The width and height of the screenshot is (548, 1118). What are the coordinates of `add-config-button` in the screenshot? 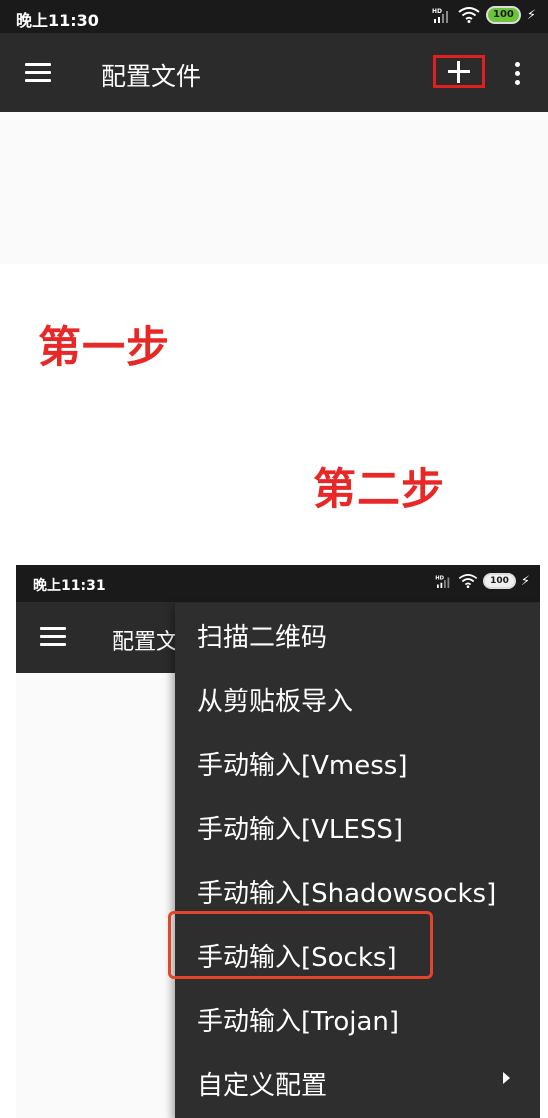 It's located at (459, 71).